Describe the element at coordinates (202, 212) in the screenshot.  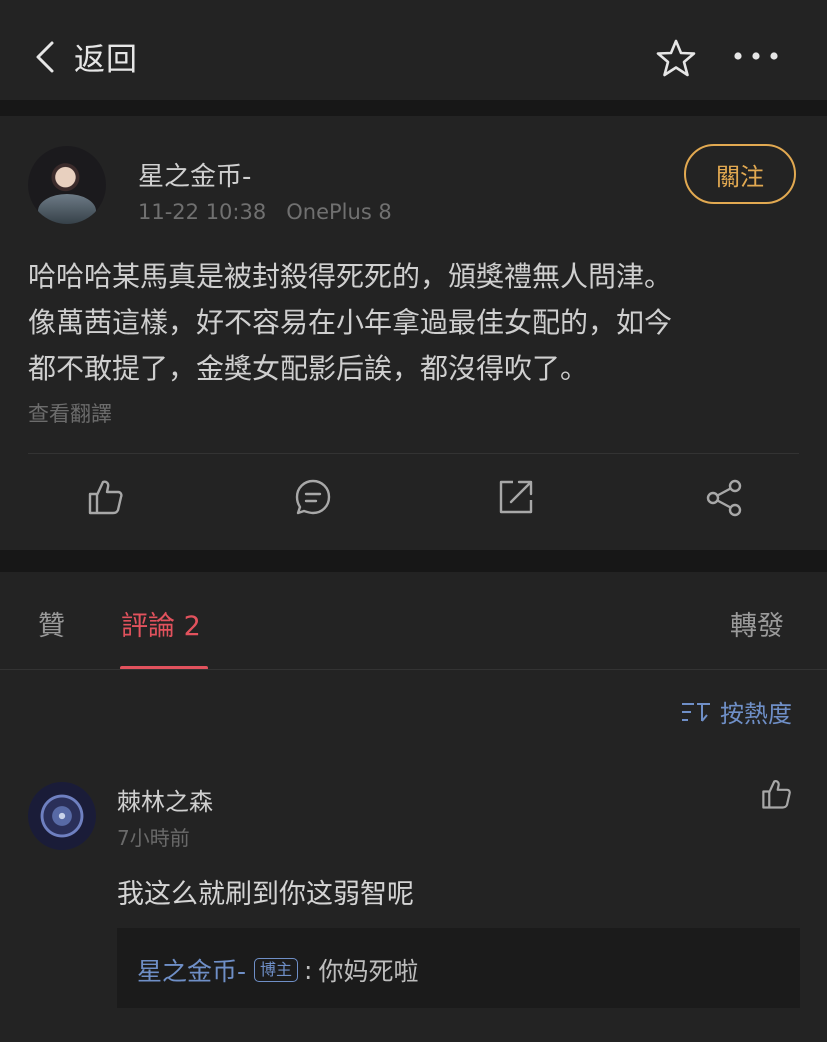
I see `post-time: 11-22 10:38` at that location.